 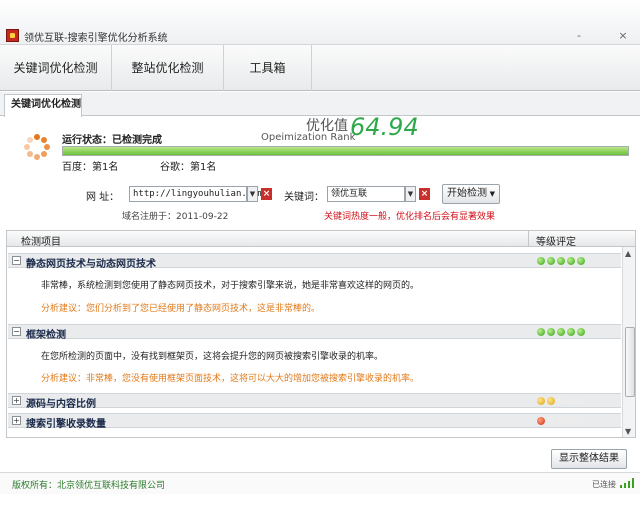 What do you see at coordinates (410, 194) in the screenshot?
I see `keyword-dropdown-icon: ▼` at bounding box center [410, 194].